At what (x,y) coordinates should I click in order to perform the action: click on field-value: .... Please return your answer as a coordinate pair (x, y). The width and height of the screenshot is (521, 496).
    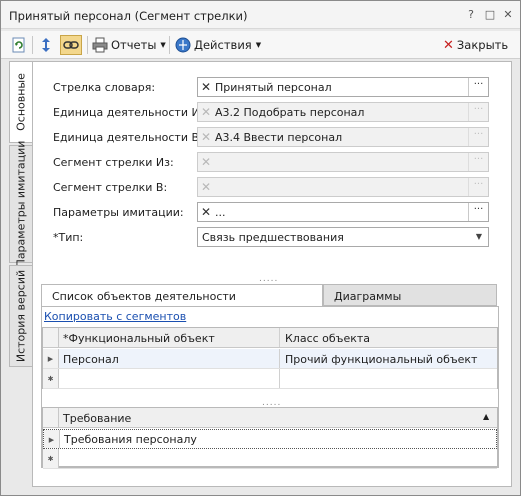
    Looking at the image, I should click on (220, 212).